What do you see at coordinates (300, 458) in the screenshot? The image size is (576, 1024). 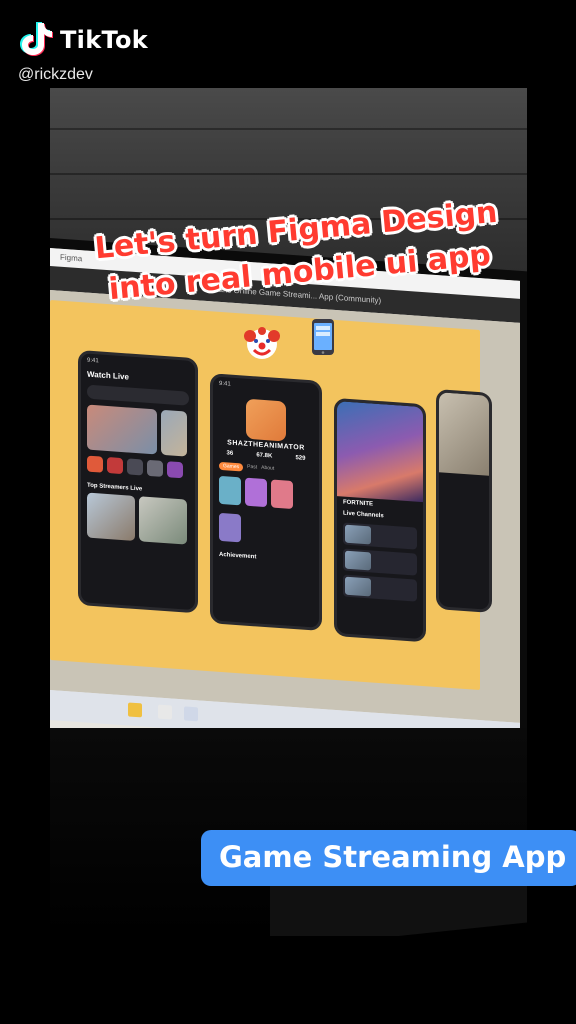 I see `stat-value: 529` at bounding box center [300, 458].